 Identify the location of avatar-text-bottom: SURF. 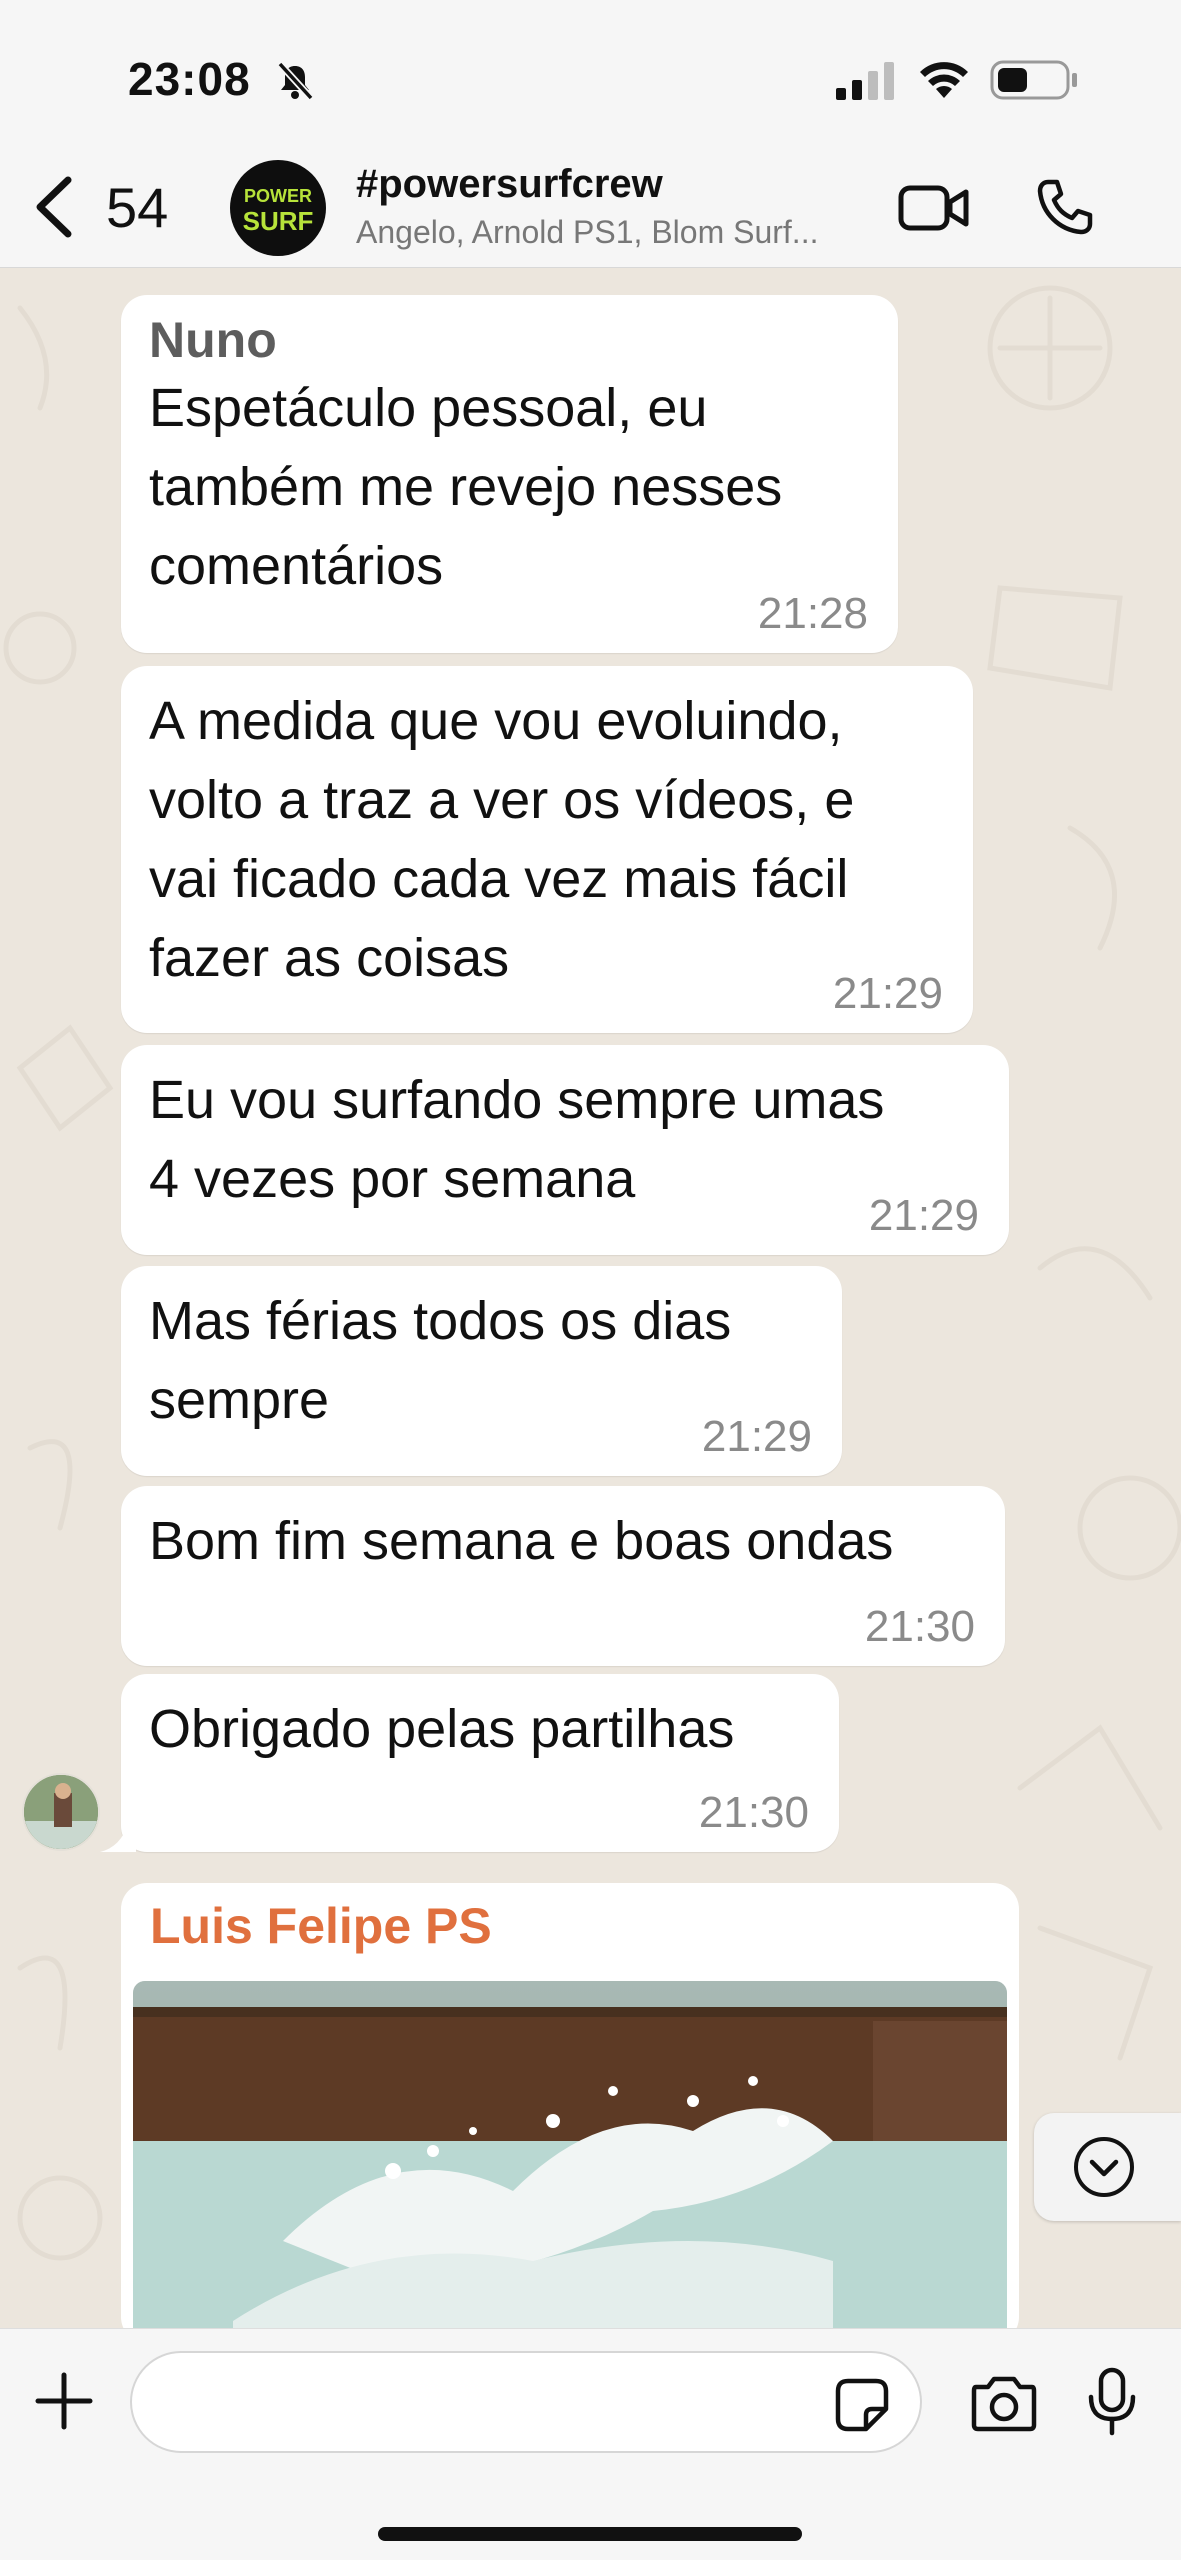
(278, 221).